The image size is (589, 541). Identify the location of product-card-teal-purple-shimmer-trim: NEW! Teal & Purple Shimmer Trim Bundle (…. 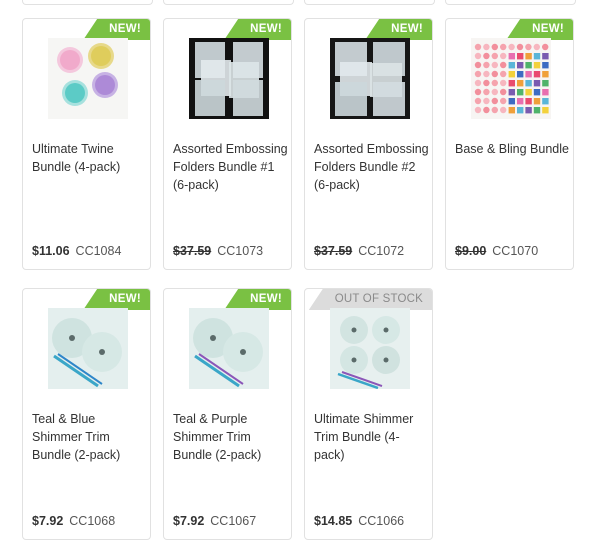
(227, 414).